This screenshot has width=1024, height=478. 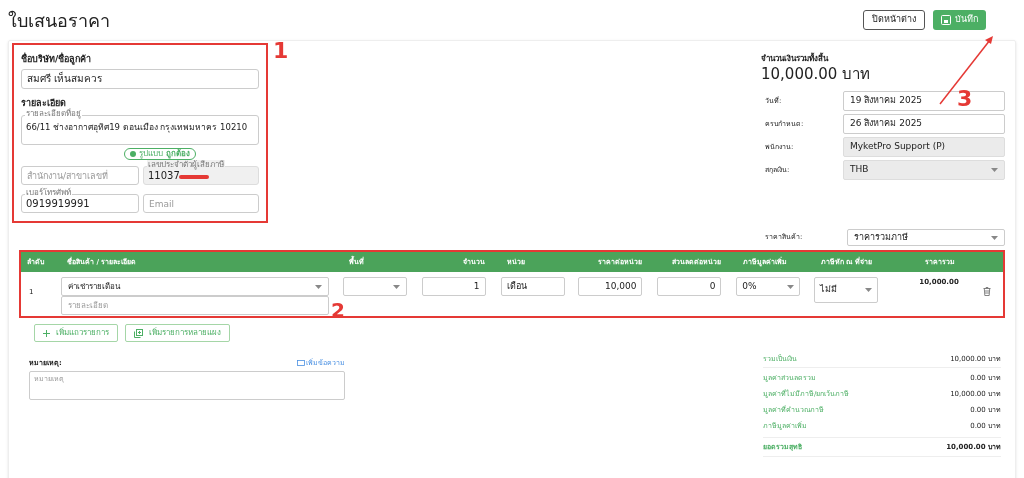 What do you see at coordinates (926, 237) in the screenshot?
I see `price-type-select: ราคารวมภาษี` at bounding box center [926, 237].